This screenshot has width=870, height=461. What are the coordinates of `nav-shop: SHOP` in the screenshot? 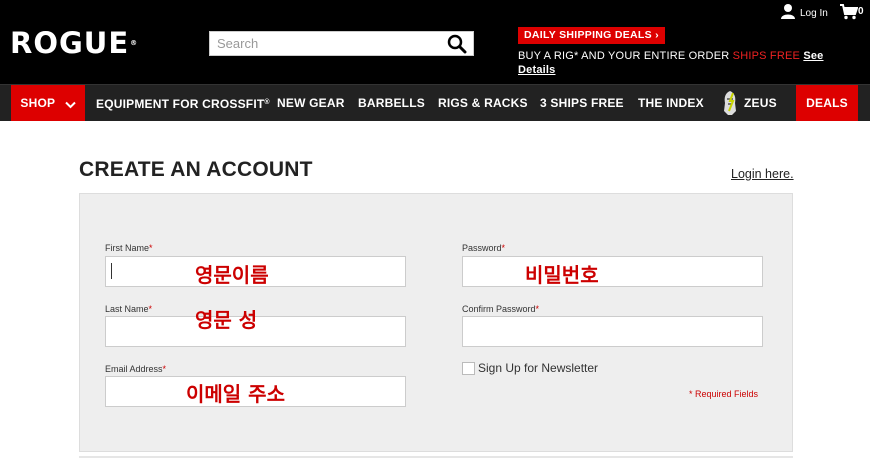 It's located at (48, 103).